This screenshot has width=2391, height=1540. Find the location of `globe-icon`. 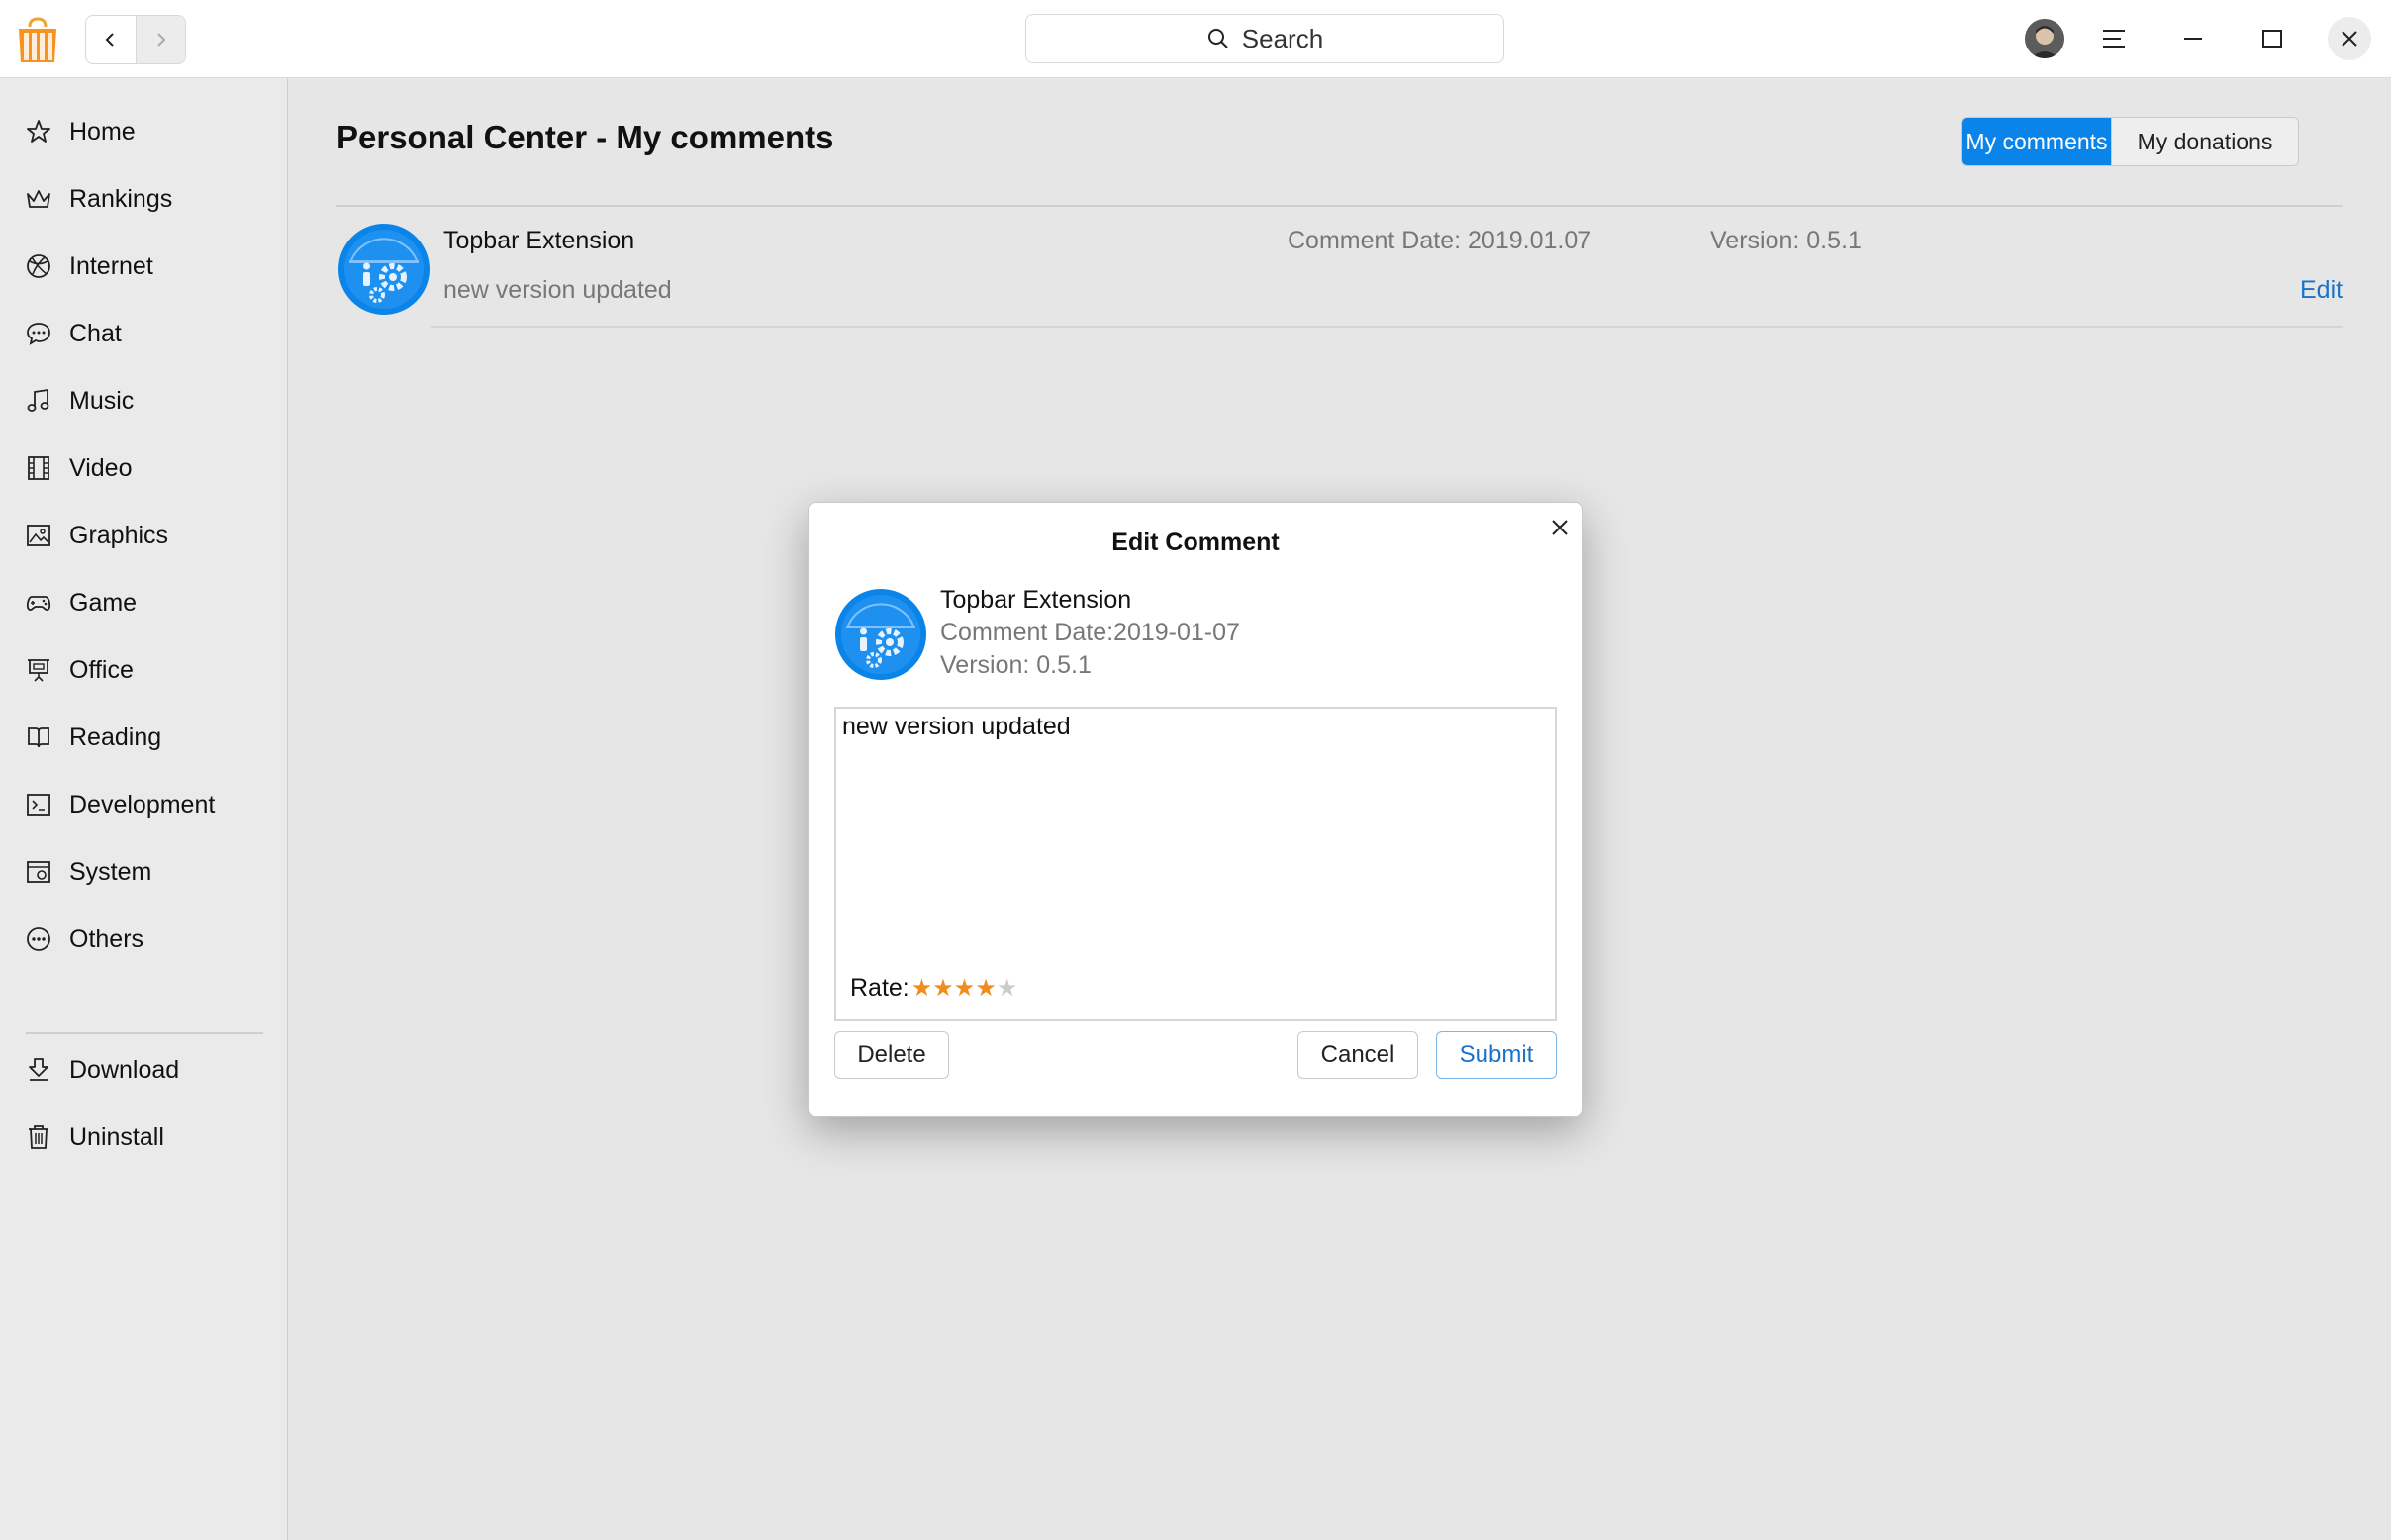

globe-icon is located at coordinates (38, 266).